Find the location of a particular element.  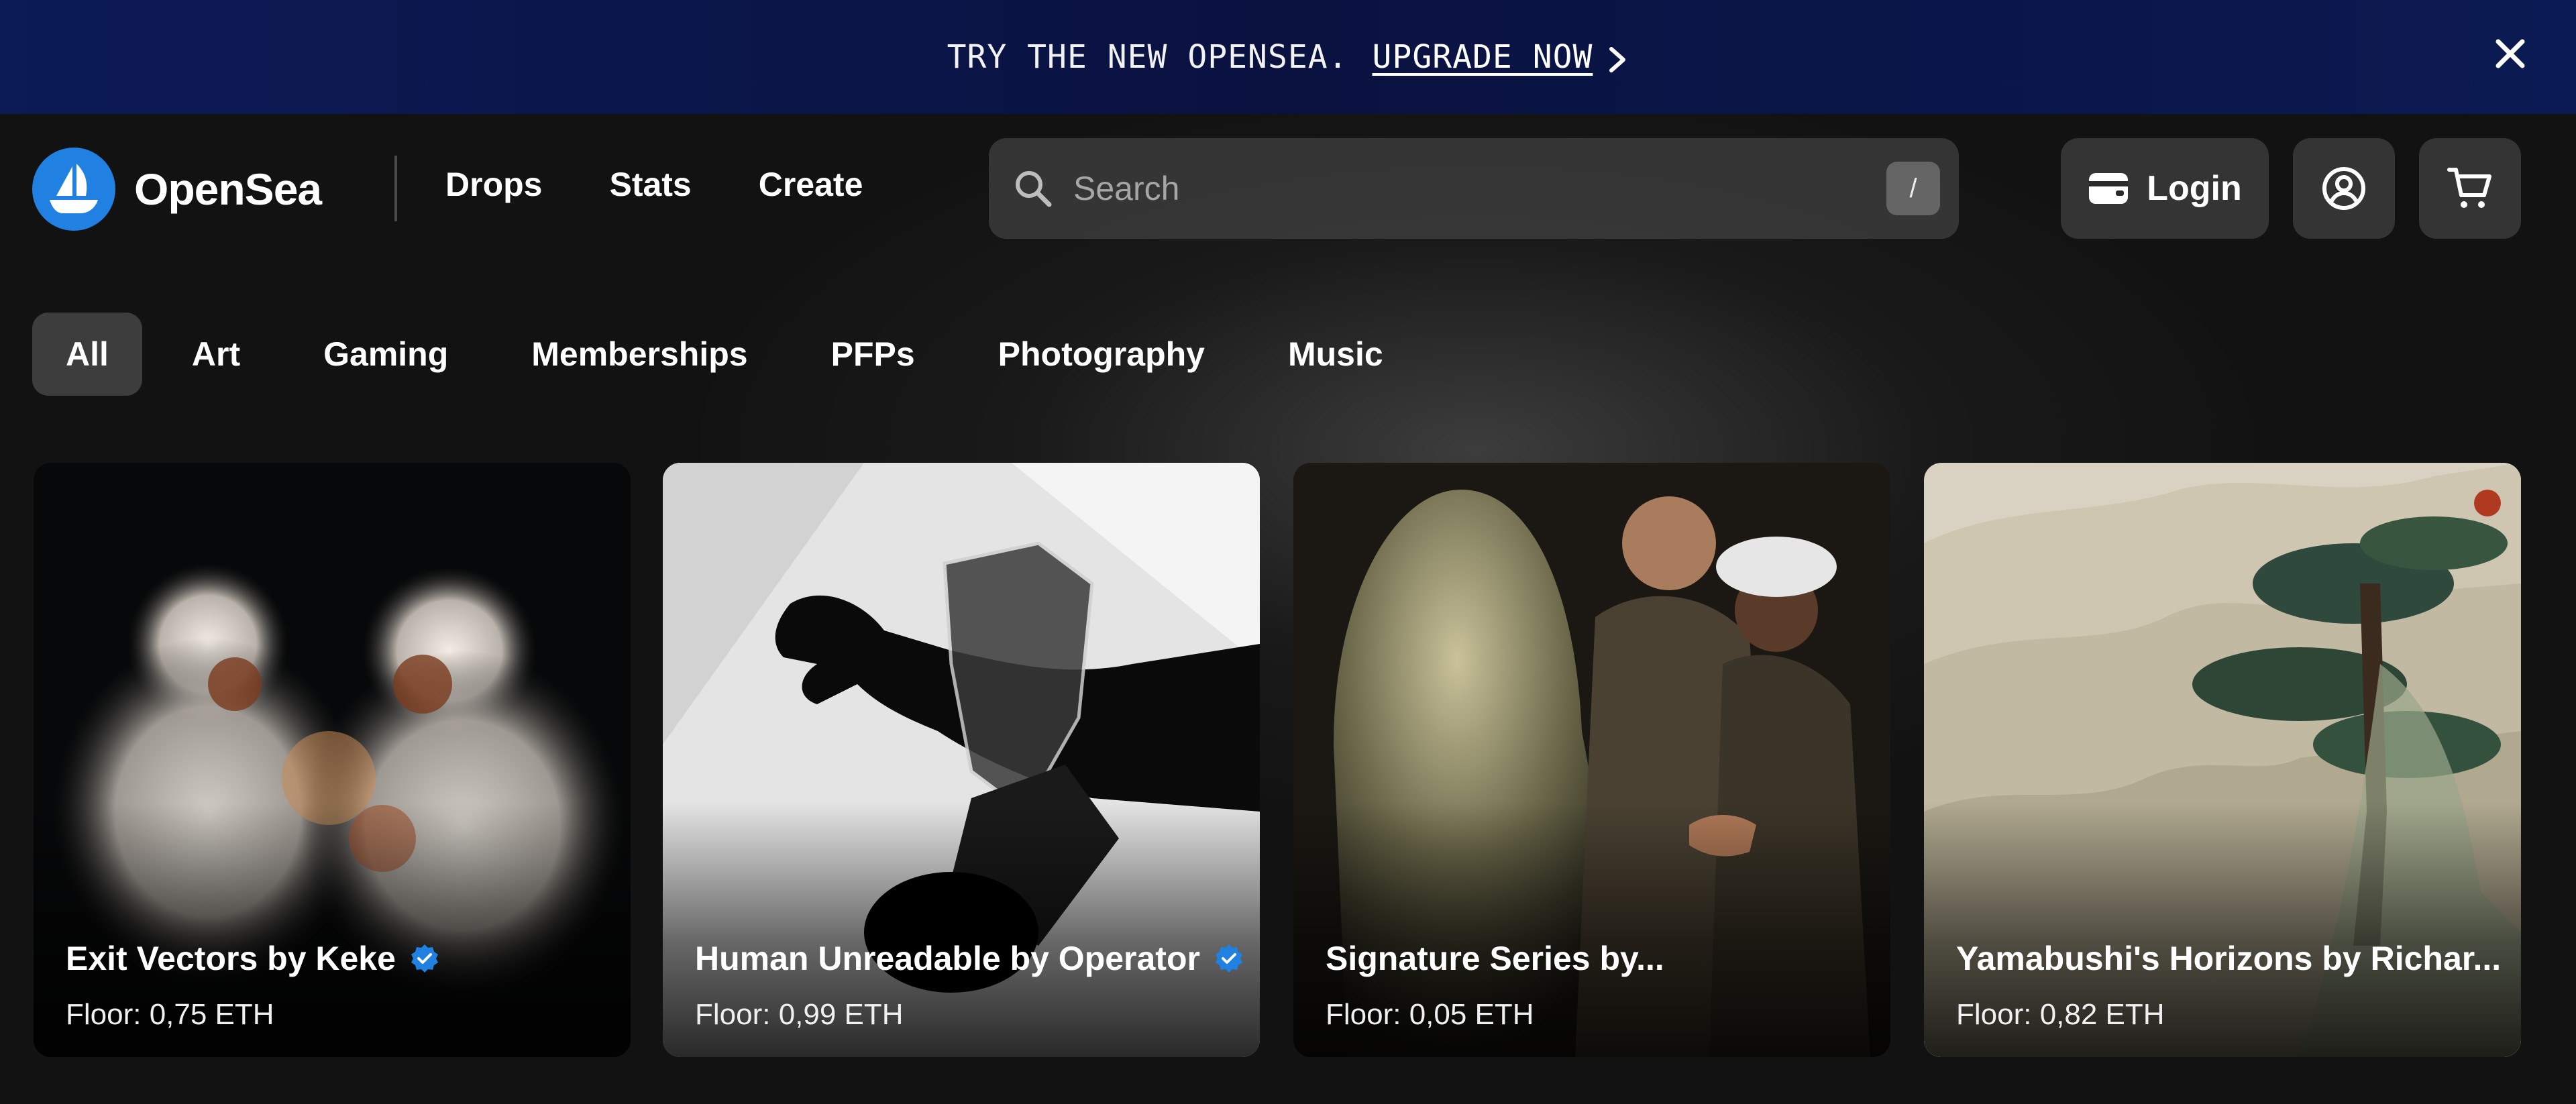

nav-stats: Stats is located at coordinates (650, 185).